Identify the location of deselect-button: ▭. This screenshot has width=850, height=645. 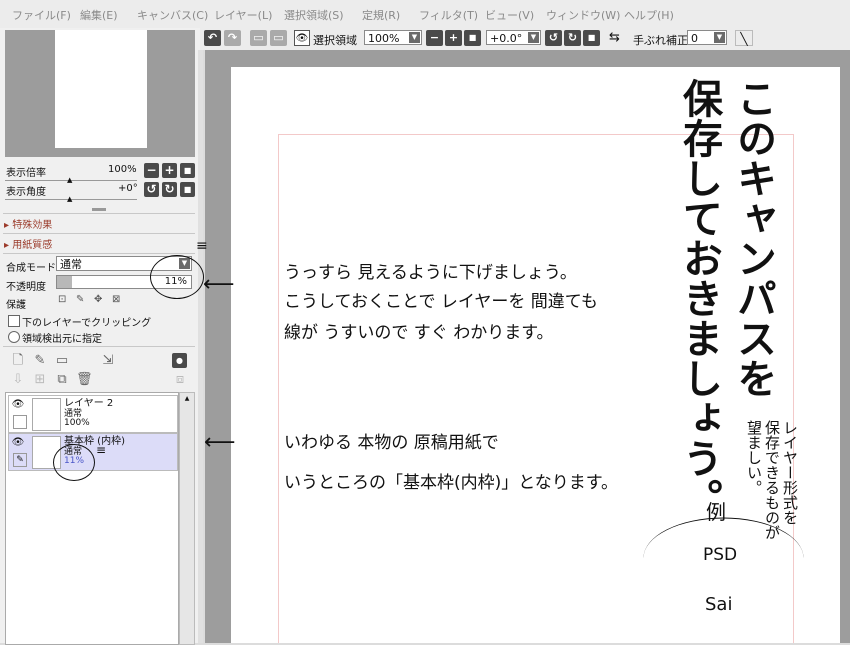
(258, 38).